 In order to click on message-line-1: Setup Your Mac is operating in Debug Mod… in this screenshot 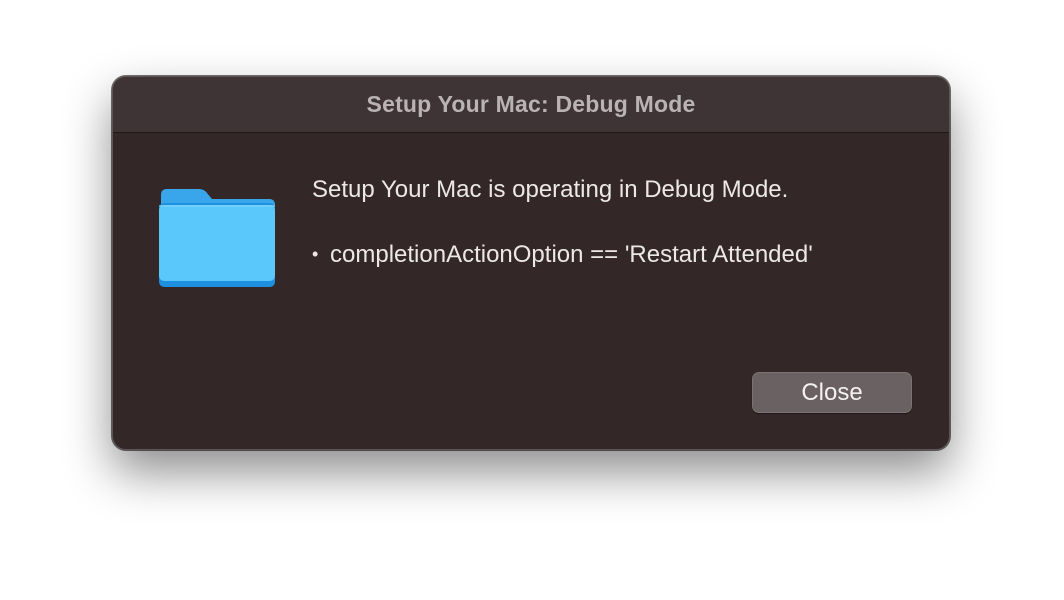, I will do `click(550, 189)`.